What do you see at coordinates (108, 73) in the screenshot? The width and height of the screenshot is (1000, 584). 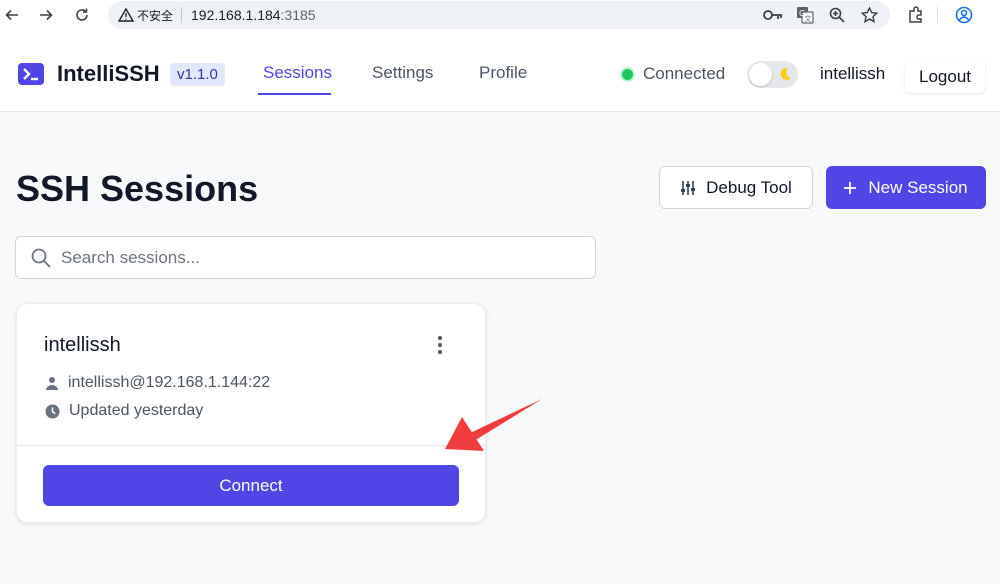 I see `brand-name: IntelliSSH` at bounding box center [108, 73].